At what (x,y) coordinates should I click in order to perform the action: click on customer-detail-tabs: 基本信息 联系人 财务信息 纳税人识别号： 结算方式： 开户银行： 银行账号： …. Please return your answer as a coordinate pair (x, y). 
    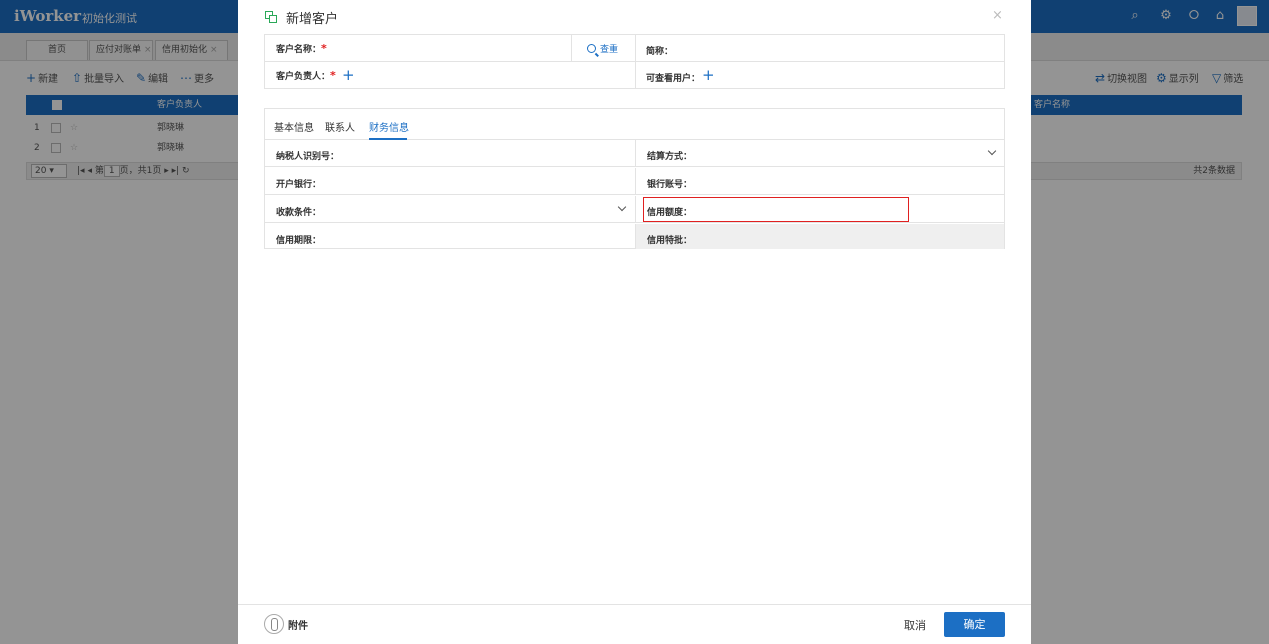
    Looking at the image, I should click on (634, 178).